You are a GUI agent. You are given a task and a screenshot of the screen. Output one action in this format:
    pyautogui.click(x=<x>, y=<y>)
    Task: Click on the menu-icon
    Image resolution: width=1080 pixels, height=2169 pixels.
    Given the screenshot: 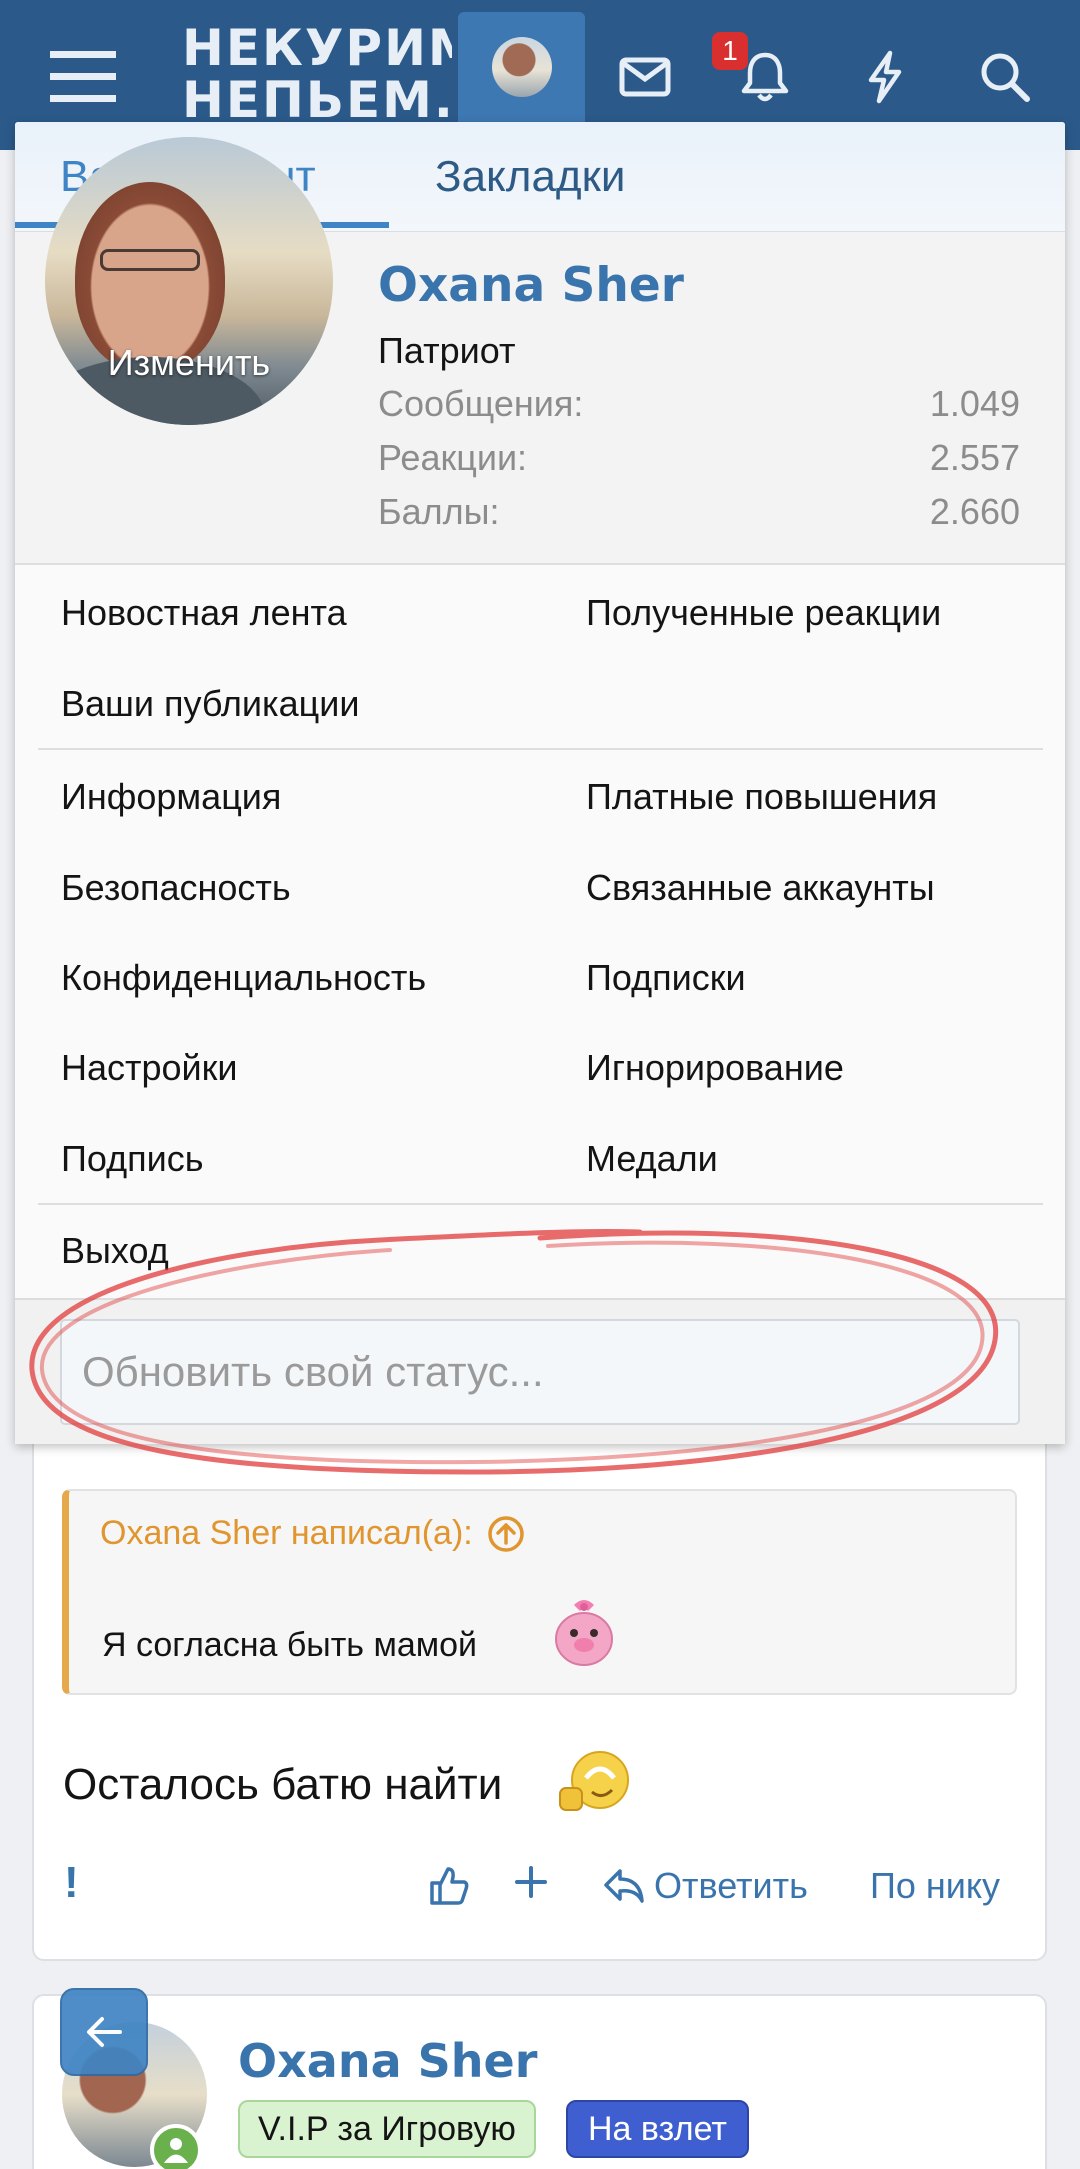 What is the action you would take?
    pyautogui.click(x=83, y=76)
    